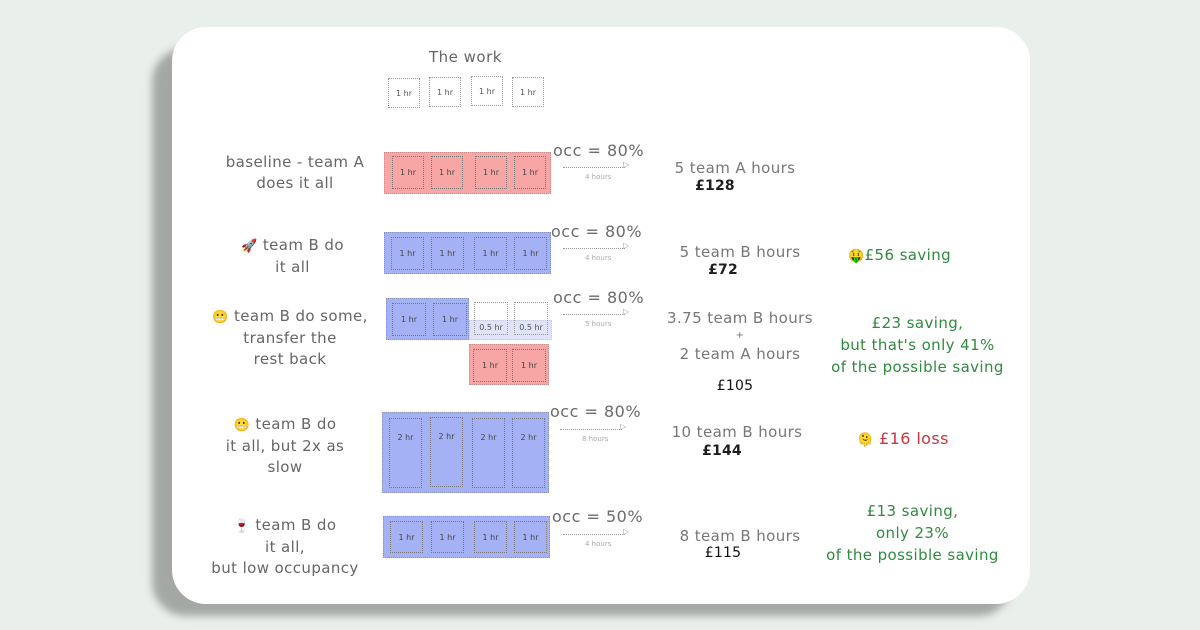  I want to click on hours-line: 3.75 team B hours, so click(740, 318).